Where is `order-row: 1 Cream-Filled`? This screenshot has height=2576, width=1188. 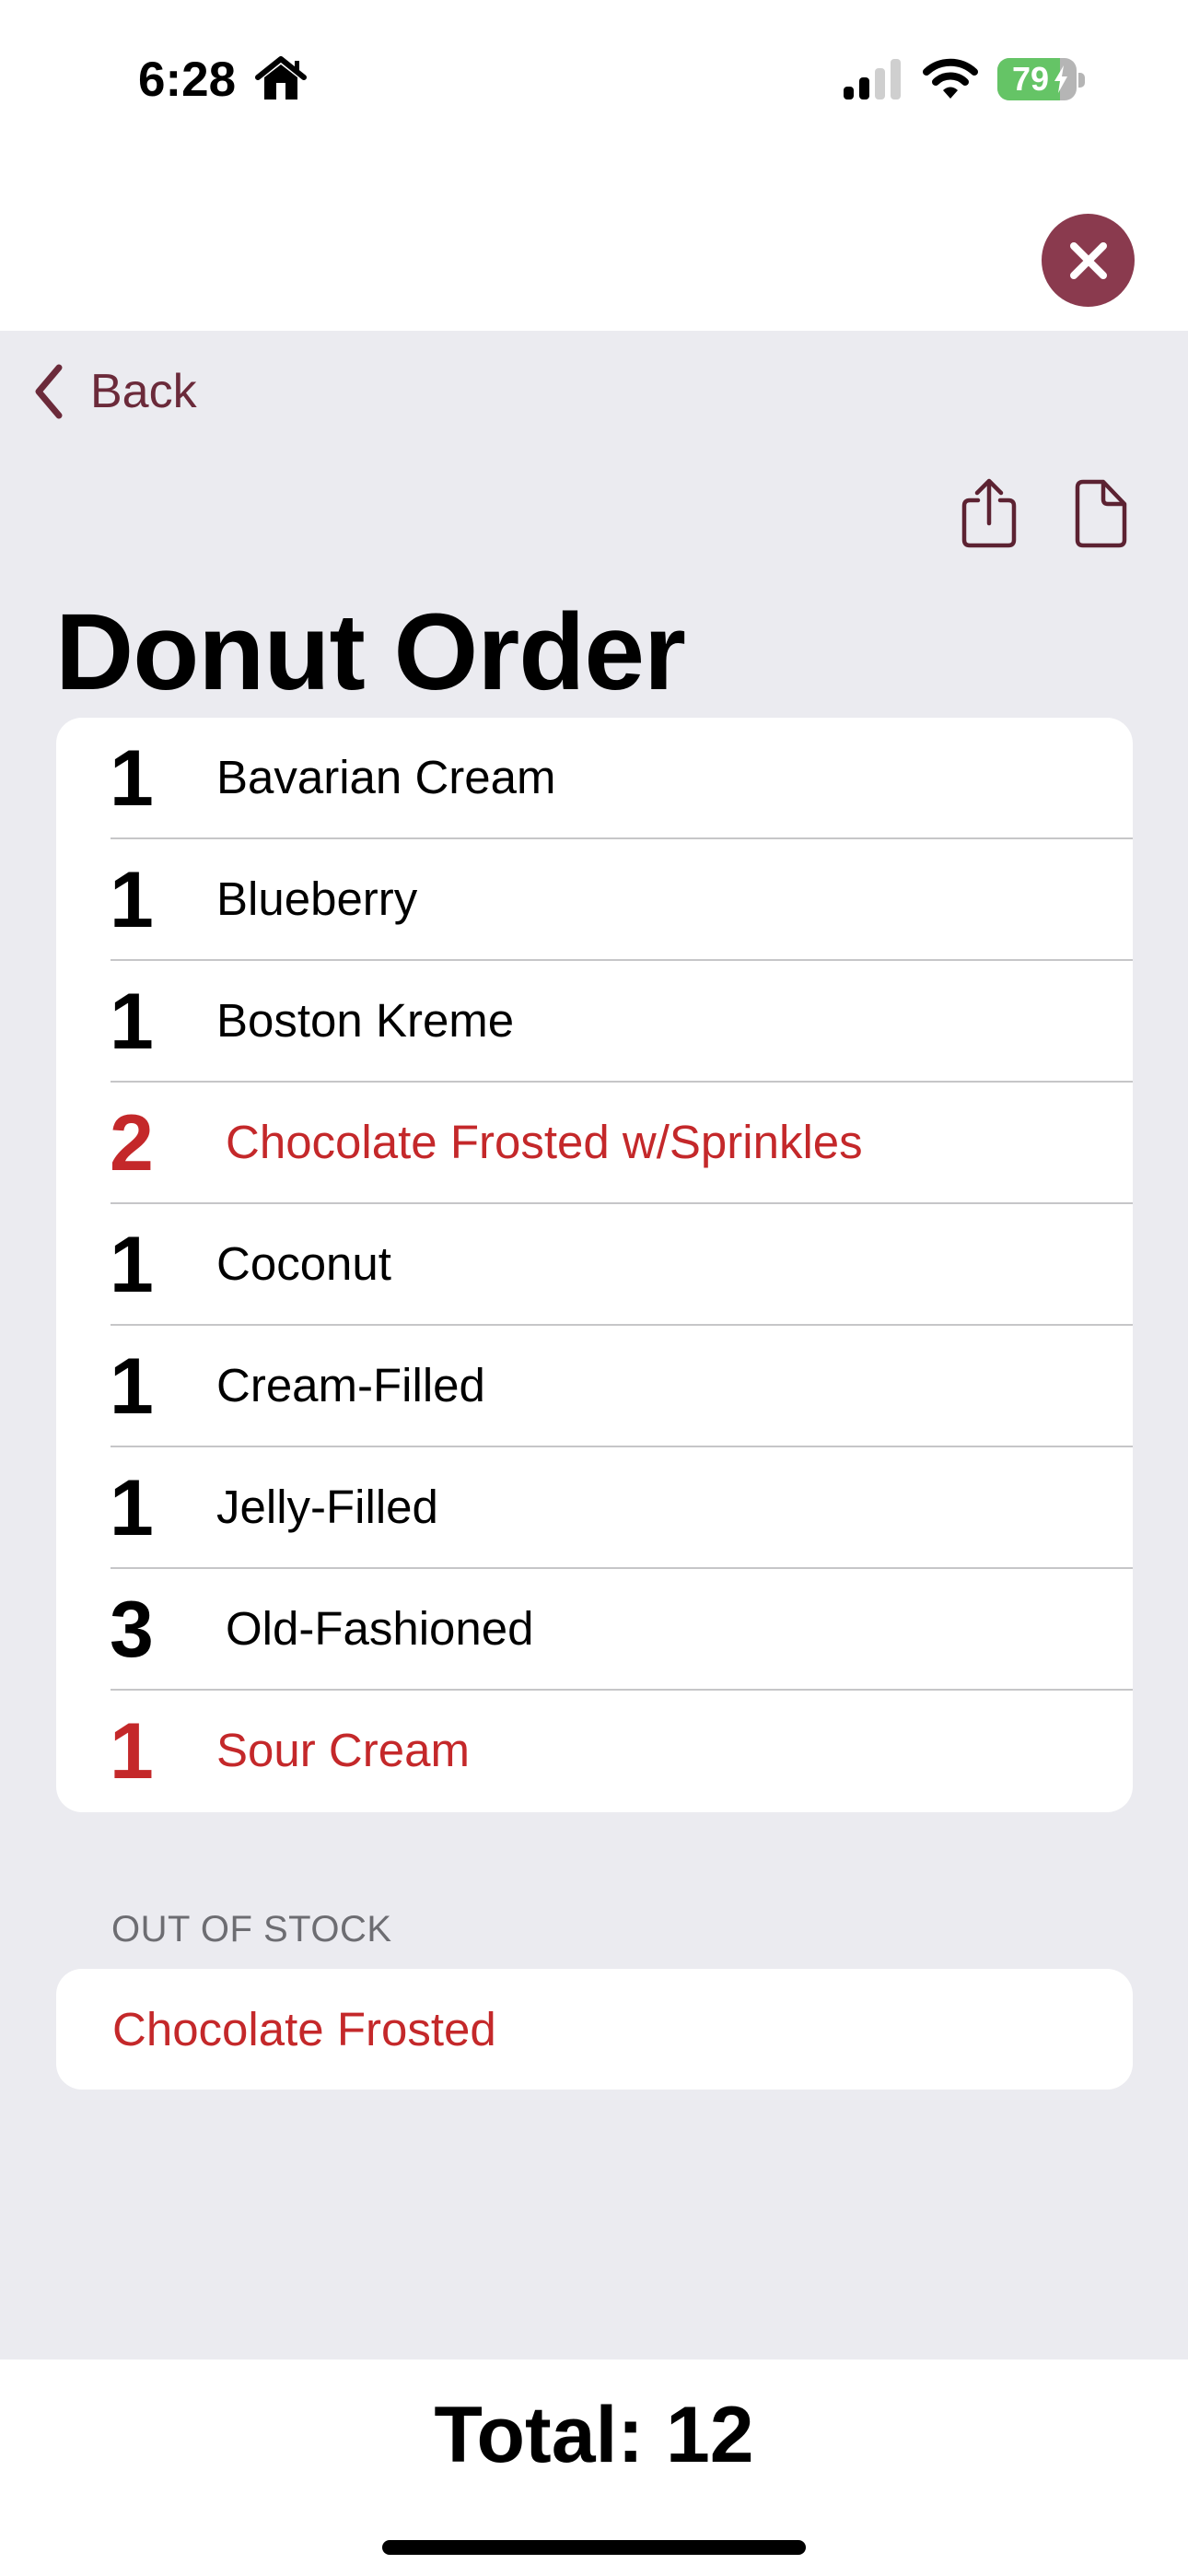
order-row: 1 Cream-Filled is located at coordinates (594, 1386).